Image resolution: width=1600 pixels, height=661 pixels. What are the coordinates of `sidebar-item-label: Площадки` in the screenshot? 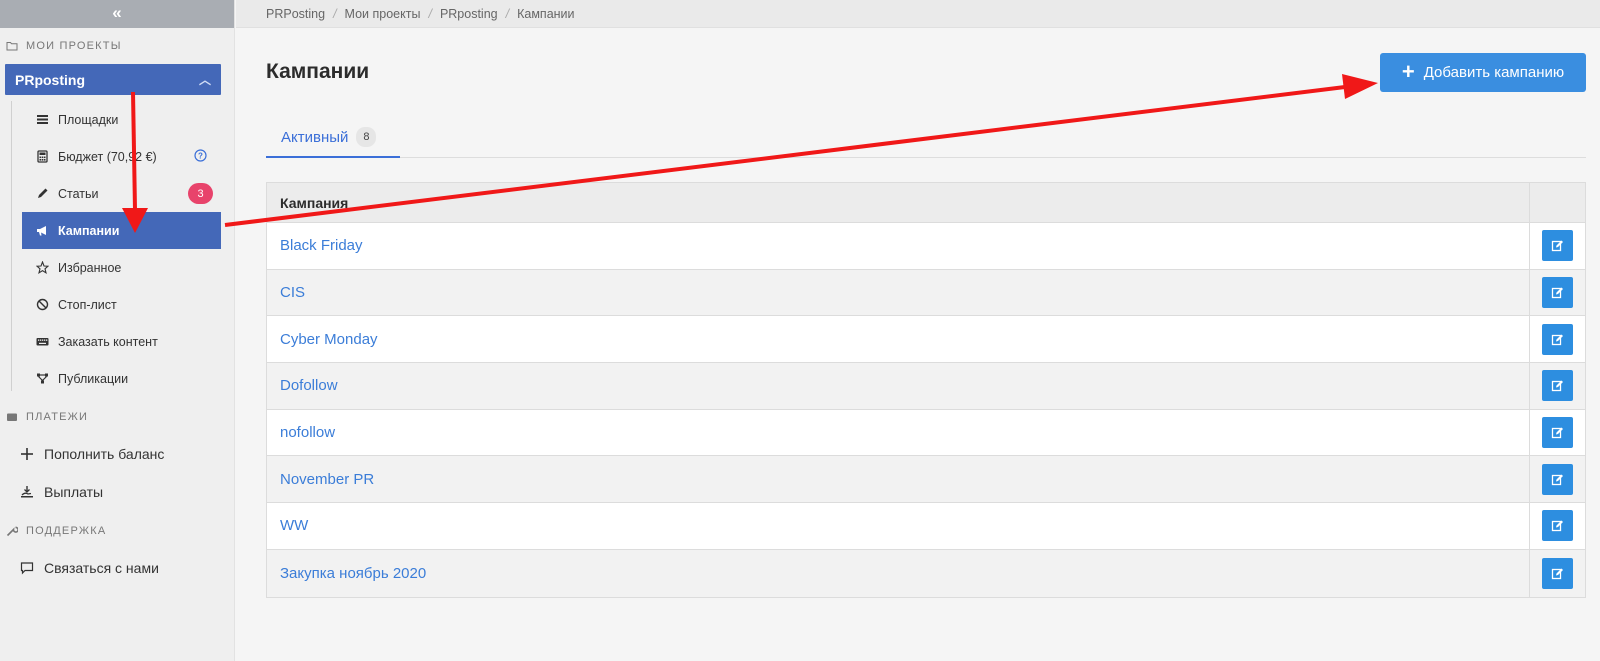 It's located at (88, 119).